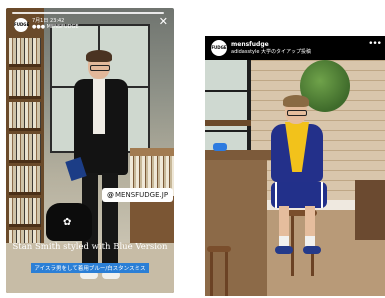  Describe the element at coordinates (90, 247) in the screenshot. I see `story-caption: Stan Smith styled with Blue Version` at that location.